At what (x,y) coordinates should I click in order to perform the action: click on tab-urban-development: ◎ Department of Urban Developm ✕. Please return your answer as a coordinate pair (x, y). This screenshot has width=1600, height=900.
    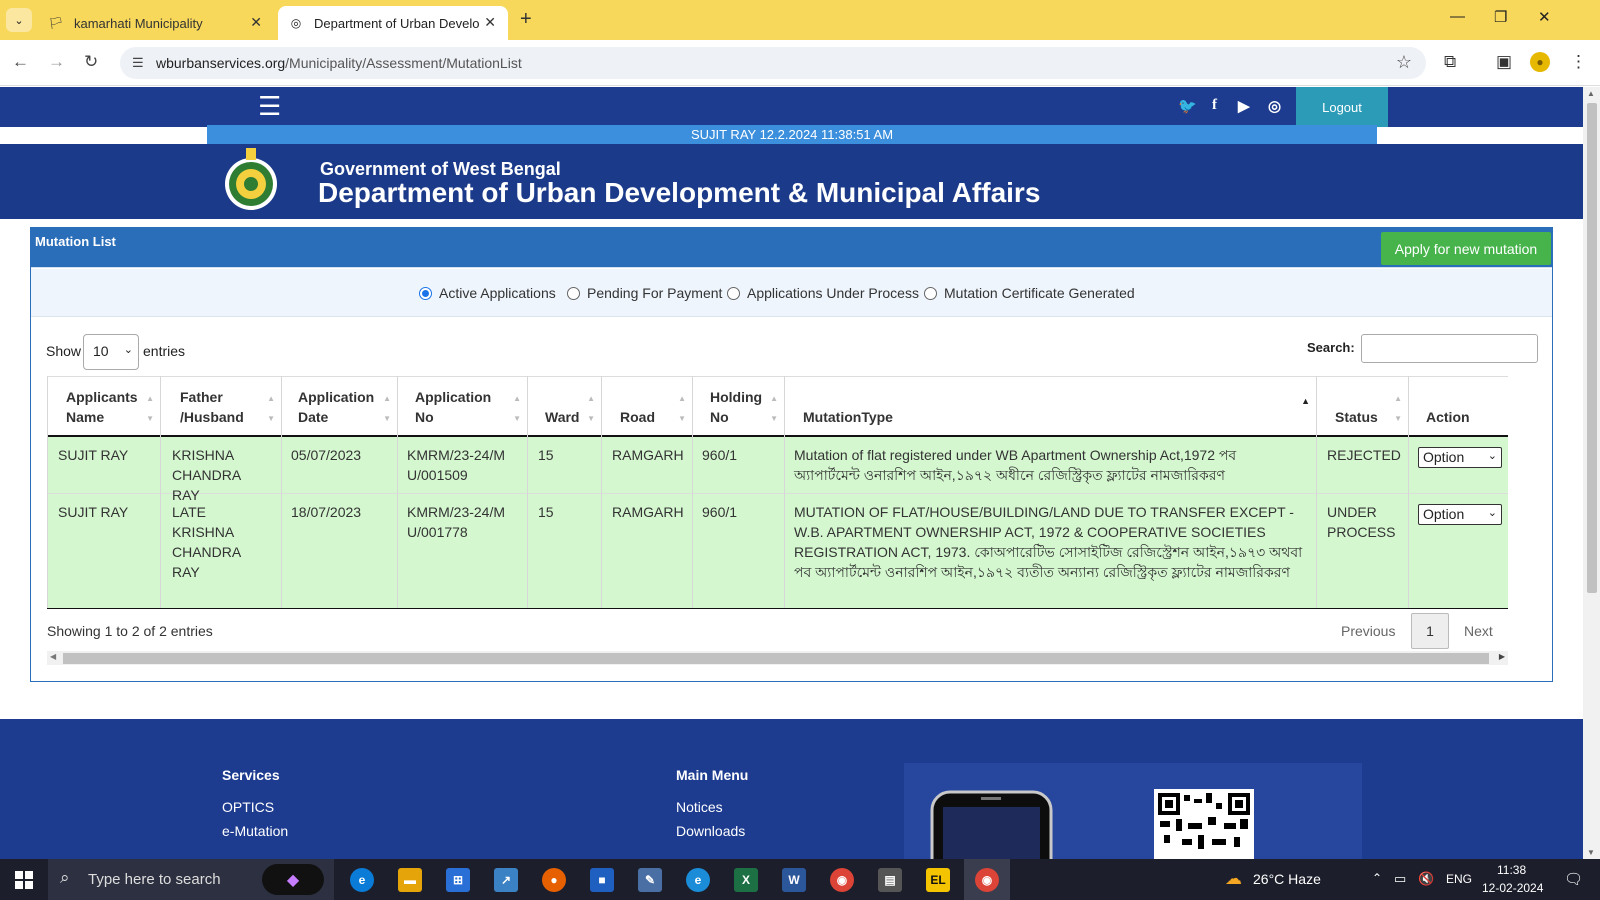
    Looking at the image, I should click on (393, 23).